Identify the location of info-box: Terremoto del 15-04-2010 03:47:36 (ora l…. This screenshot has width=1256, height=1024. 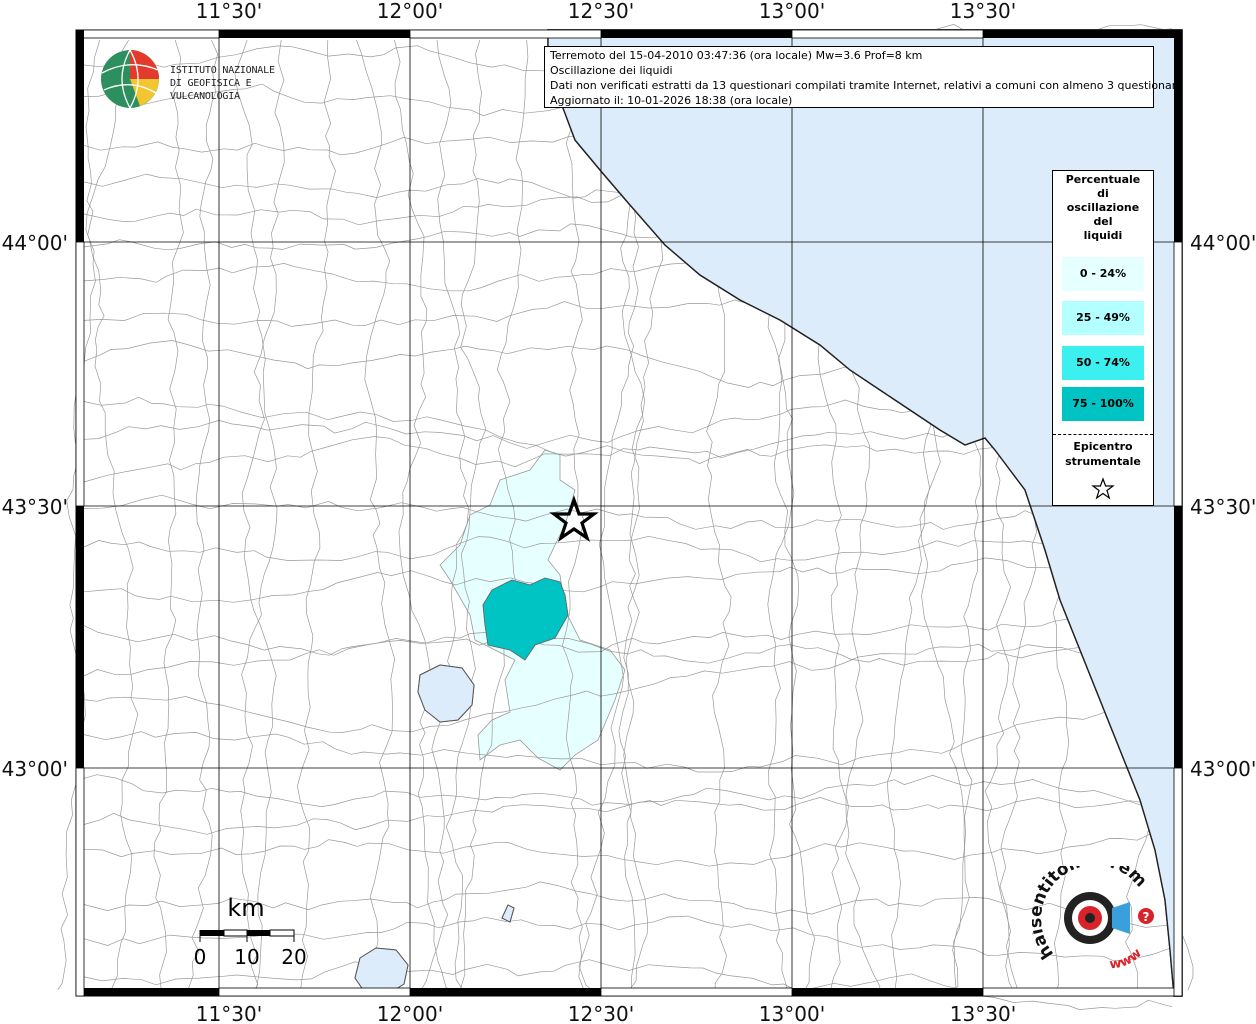
(863, 77).